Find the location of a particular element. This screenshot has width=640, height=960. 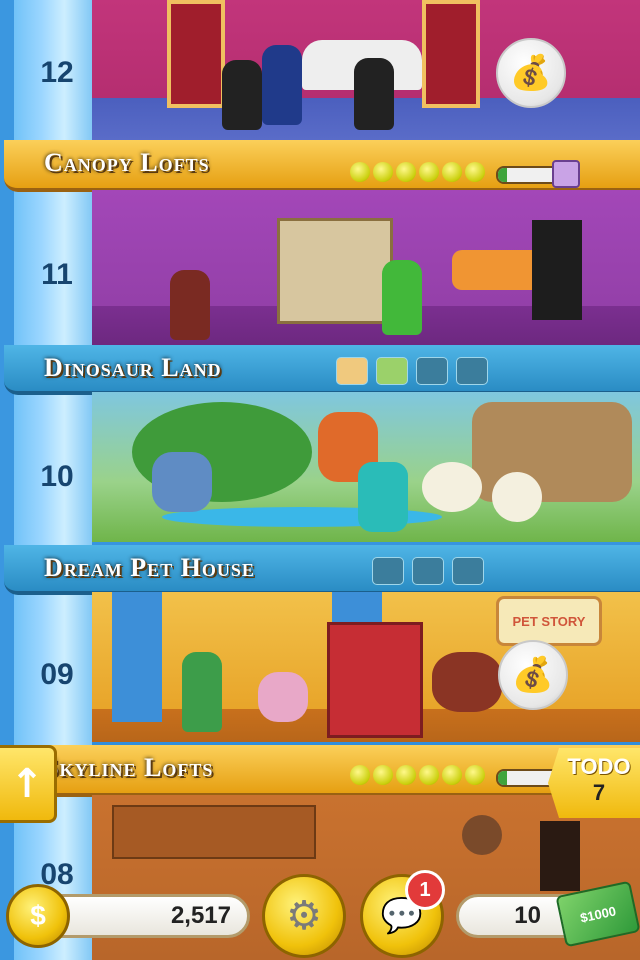

buy-bux-button: $1000 is located at coordinates (597, 914).